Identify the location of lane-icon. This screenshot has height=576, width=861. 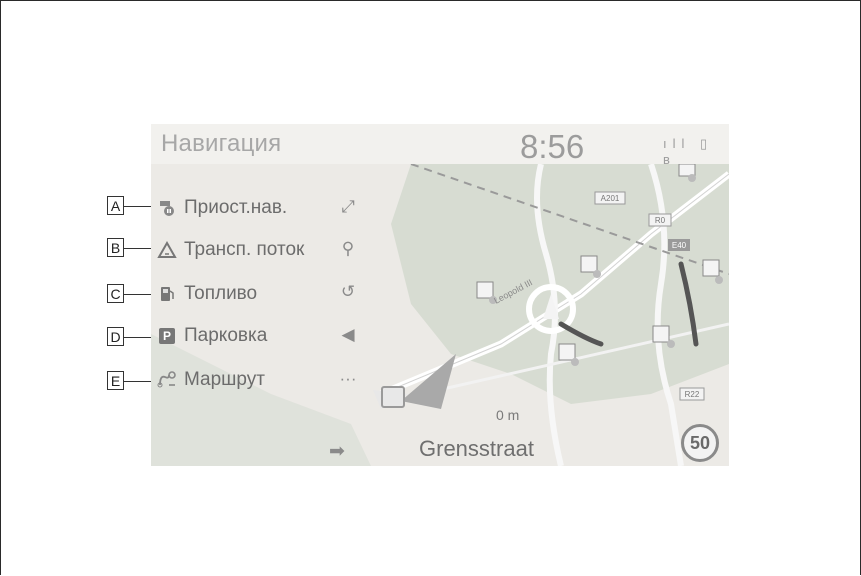
(393, 397).